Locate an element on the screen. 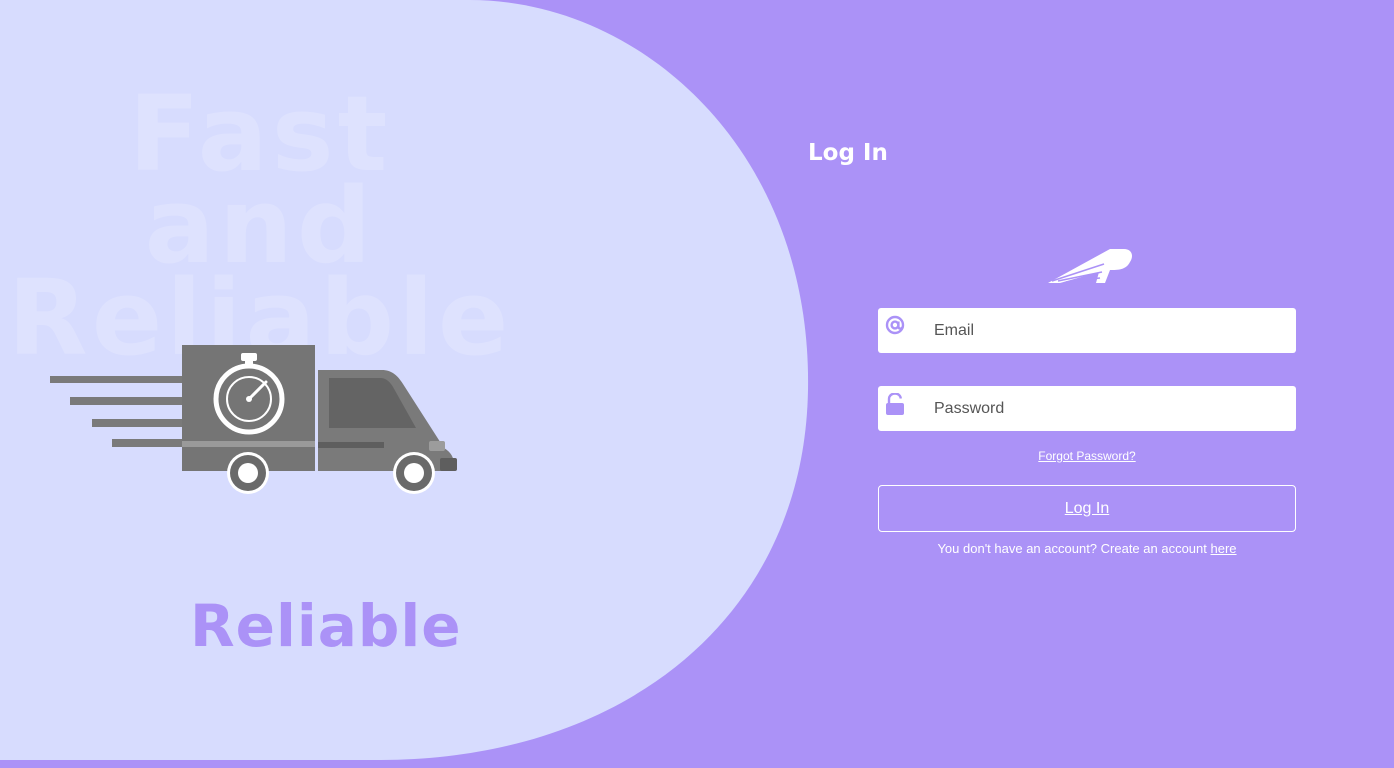 The image size is (1394, 768). forgot-password-link: Forgot Password? is located at coordinates (1087, 456).